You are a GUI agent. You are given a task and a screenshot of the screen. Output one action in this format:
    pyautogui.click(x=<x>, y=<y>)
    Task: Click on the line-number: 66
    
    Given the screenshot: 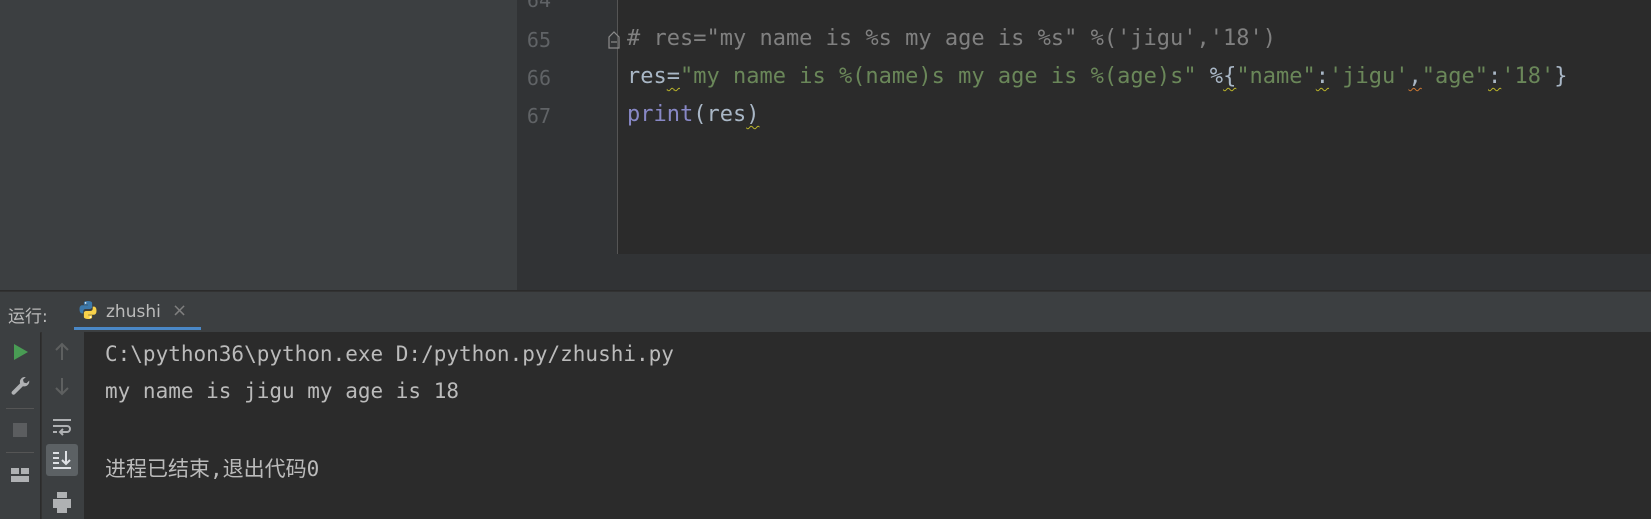 What is the action you would take?
    pyautogui.click(x=538, y=78)
    